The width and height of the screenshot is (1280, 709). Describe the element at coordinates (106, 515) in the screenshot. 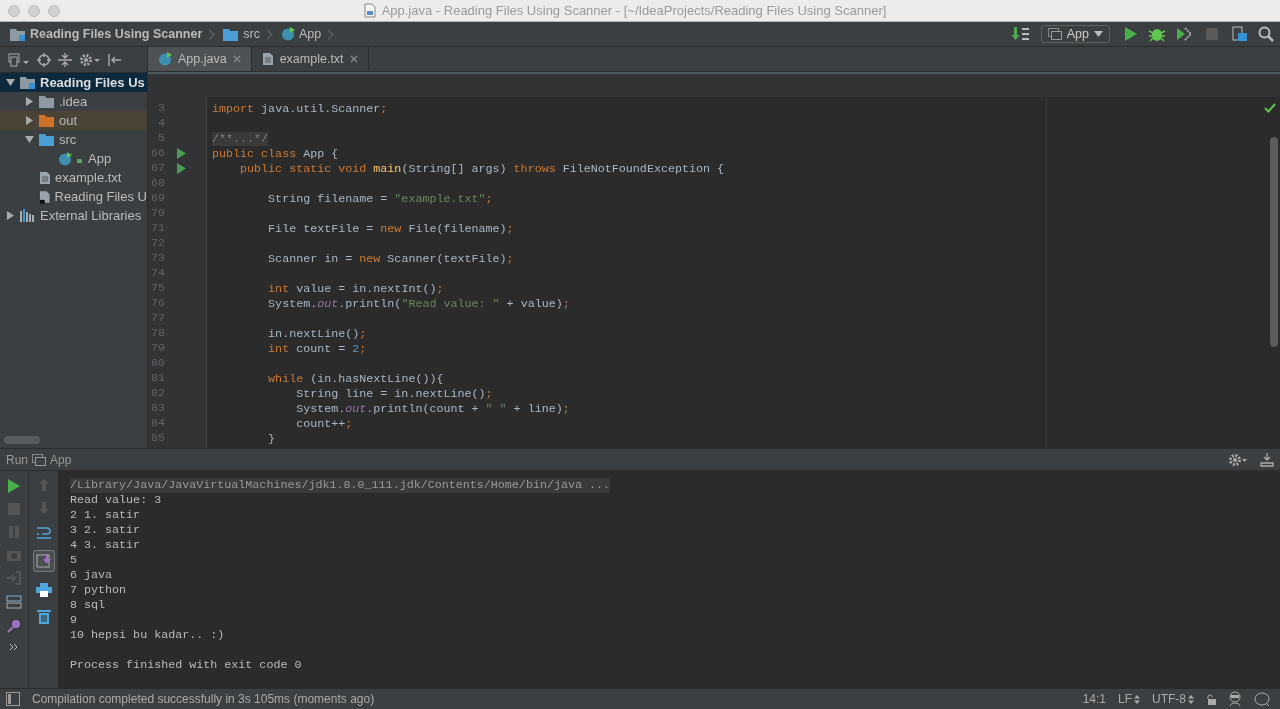

I see `console-line: 2 1. satir` at that location.